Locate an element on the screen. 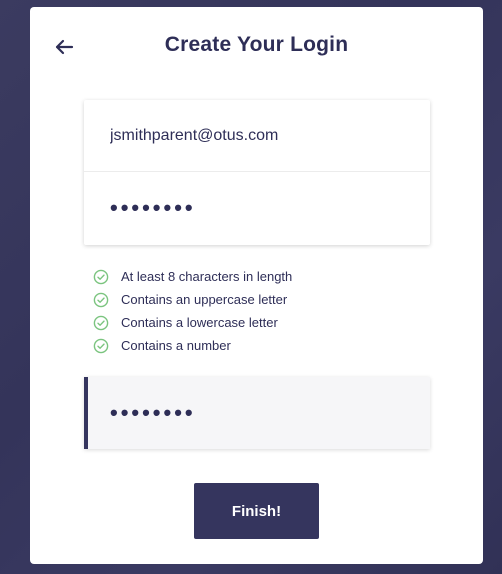  requirement-item: At least 8 characters in length is located at coordinates (253, 276).